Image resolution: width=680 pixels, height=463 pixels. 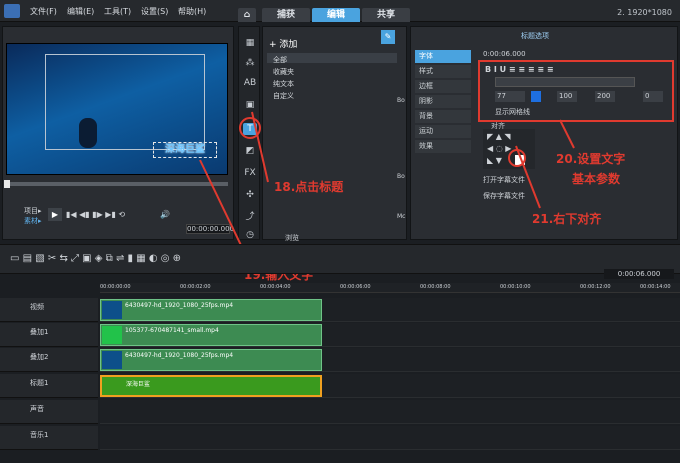 I want to click on track-music, so click(x=390, y=438).